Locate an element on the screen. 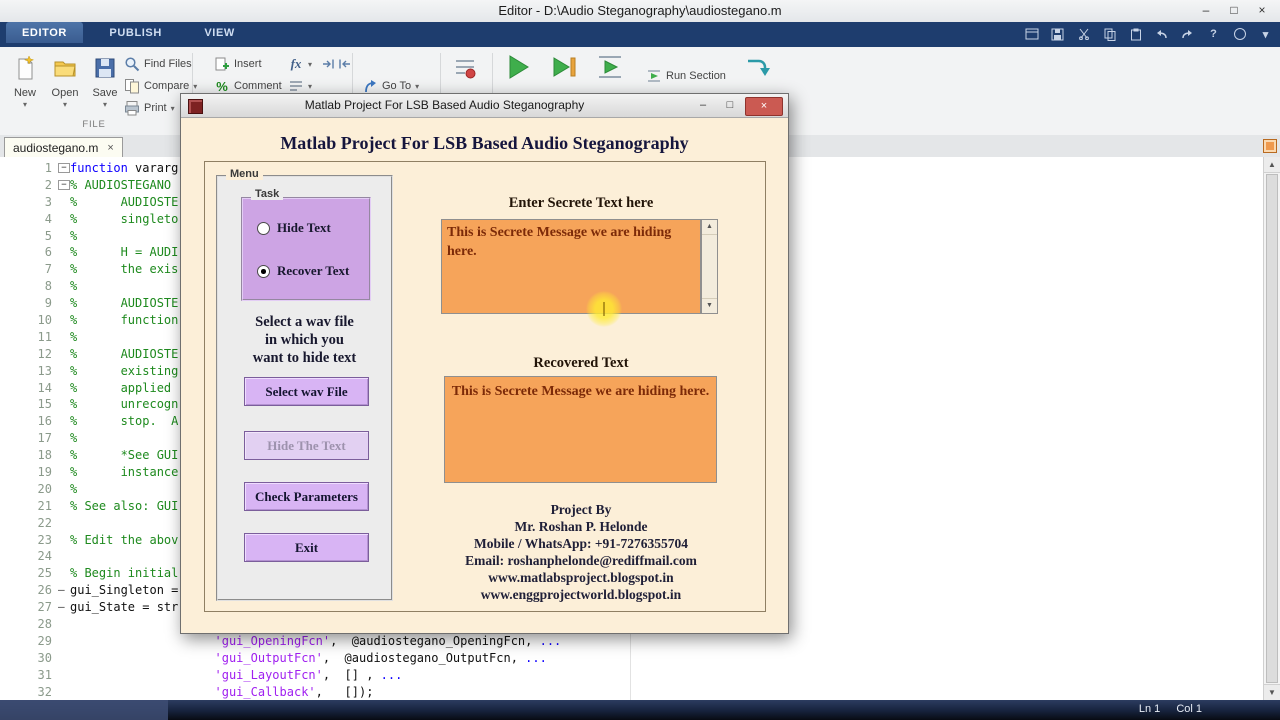 This screenshot has width=1280, height=720. project-line: Mr. Roshan P. Helonde is located at coordinates (581, 526).